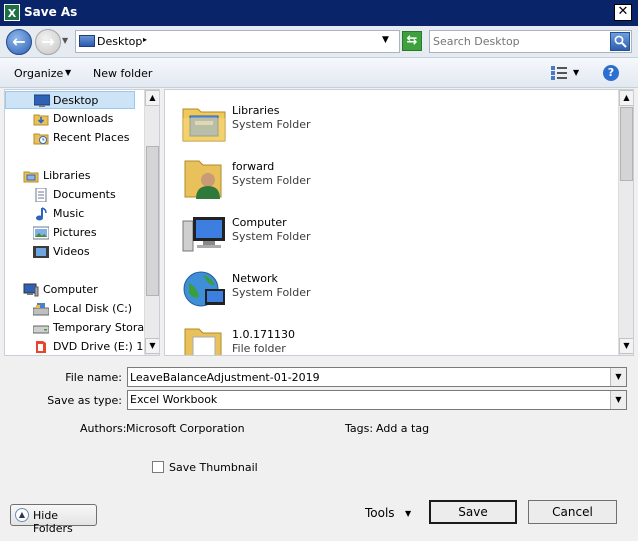 The image size is (638, 541). What do you see at coordinates (385, 40) in the screenshot?
I see `address-history-dropdown: ▼` at bounding box center [385, 40].